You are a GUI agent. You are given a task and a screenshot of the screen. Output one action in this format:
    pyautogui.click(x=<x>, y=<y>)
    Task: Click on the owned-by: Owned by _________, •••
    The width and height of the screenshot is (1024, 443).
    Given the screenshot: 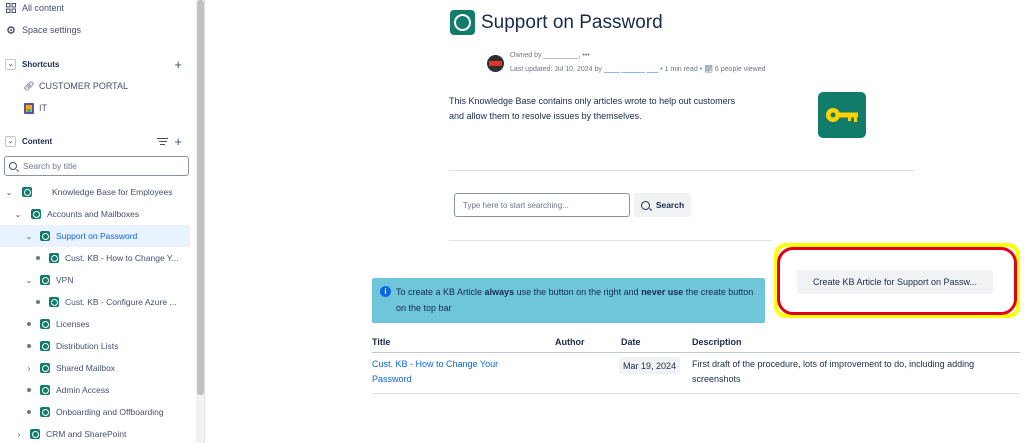 What is the action you would take?
    pyautogui.click(x=550, y=55)
    